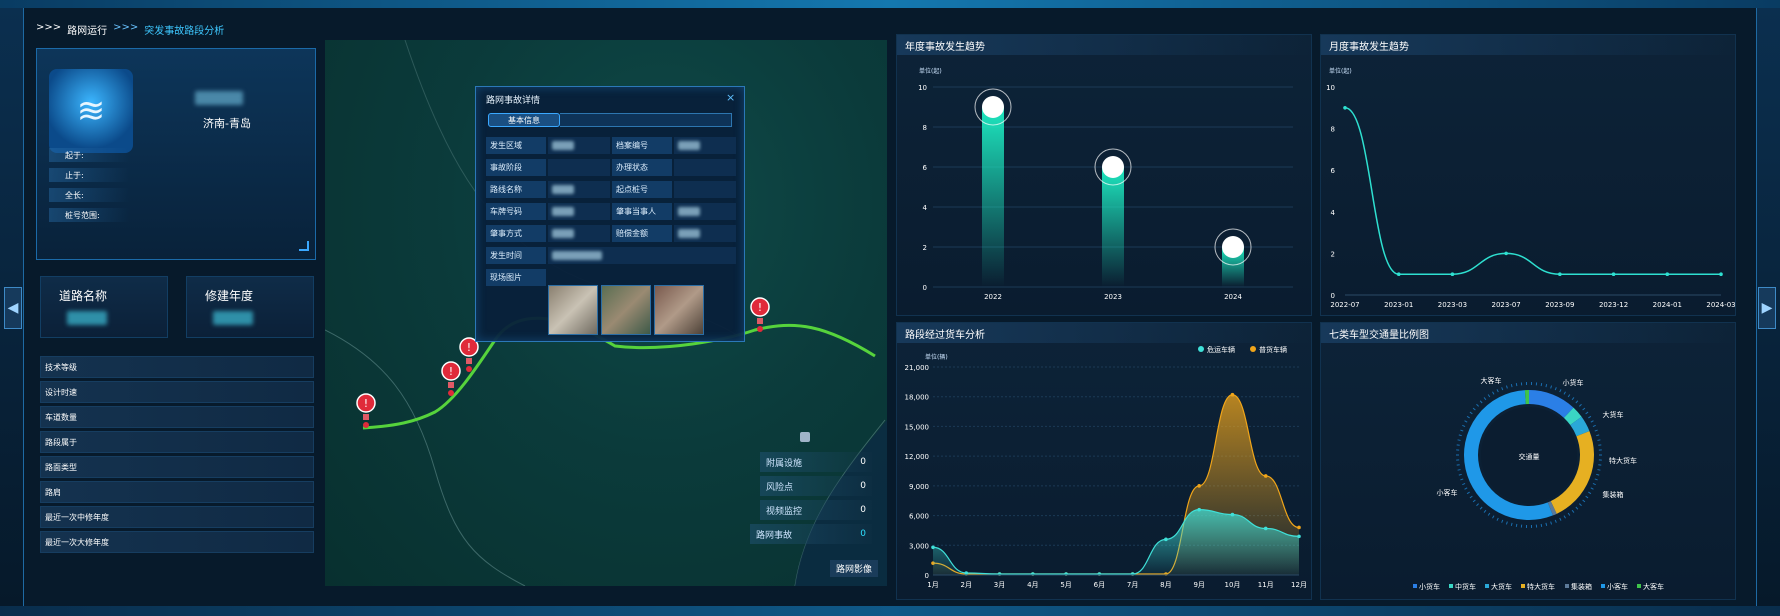 The image size is (1780, 616). Describe the element at coordinates (91, 111) in the screenshot. I see `highway-logo-icon: ≋` at that location.